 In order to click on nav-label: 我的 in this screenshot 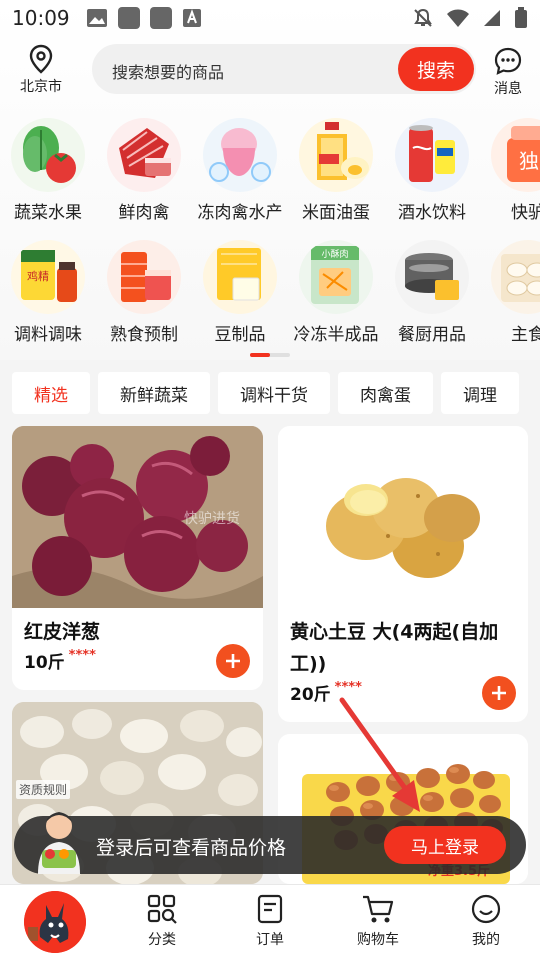, I will do `click(486, 940)`.